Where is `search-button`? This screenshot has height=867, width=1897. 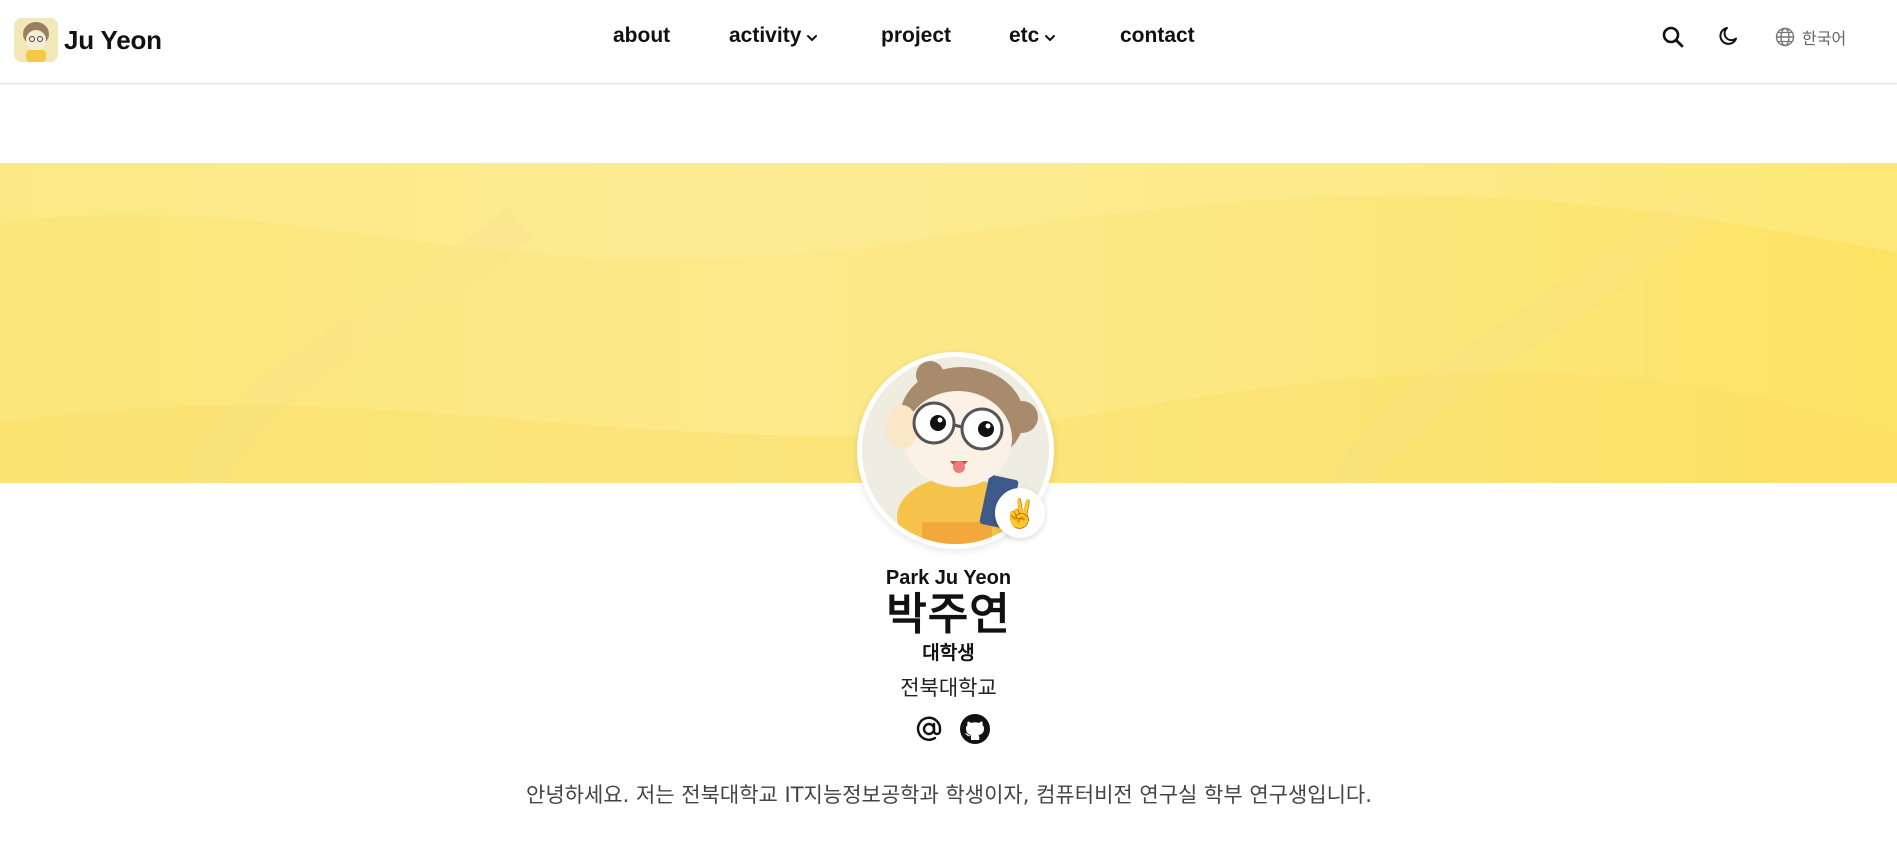 search-button is located at coordinates (1673, 37).